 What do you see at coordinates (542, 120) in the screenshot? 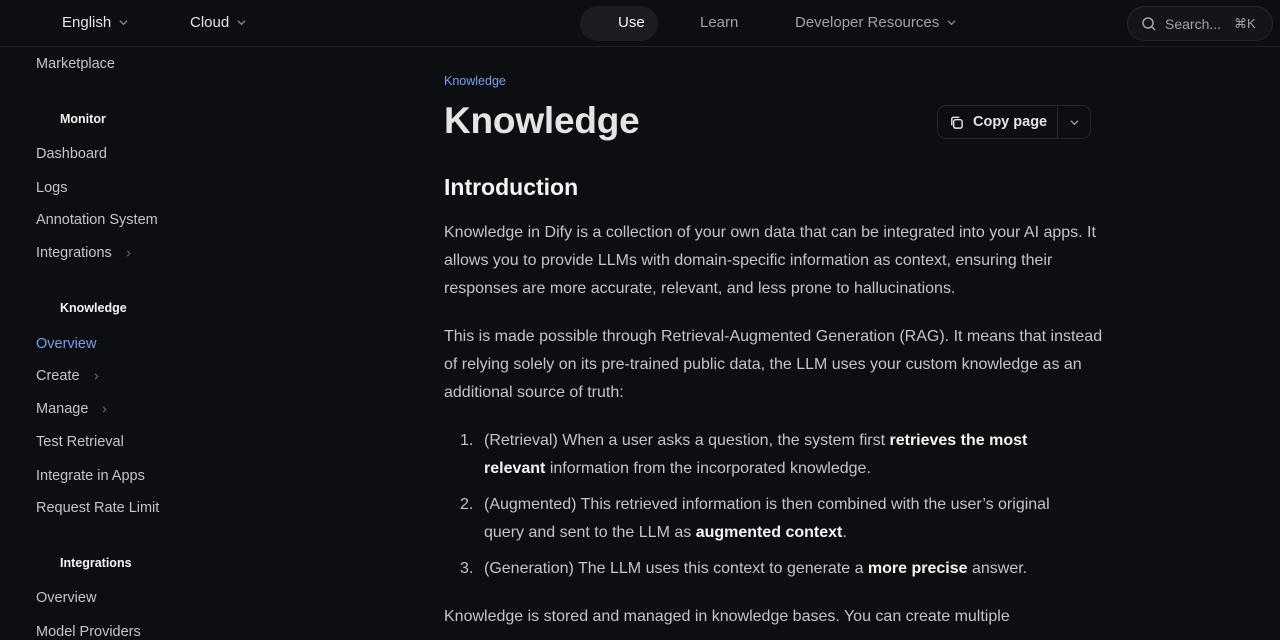
I see `page-title: Knowledge` at bounding box center [542, 120].